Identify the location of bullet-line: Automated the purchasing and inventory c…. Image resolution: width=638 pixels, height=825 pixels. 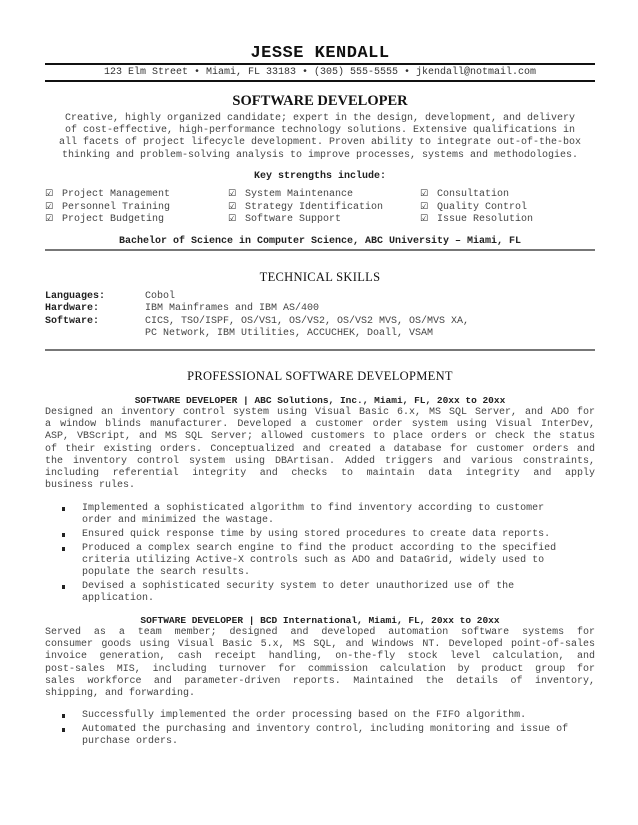
(325, 729).